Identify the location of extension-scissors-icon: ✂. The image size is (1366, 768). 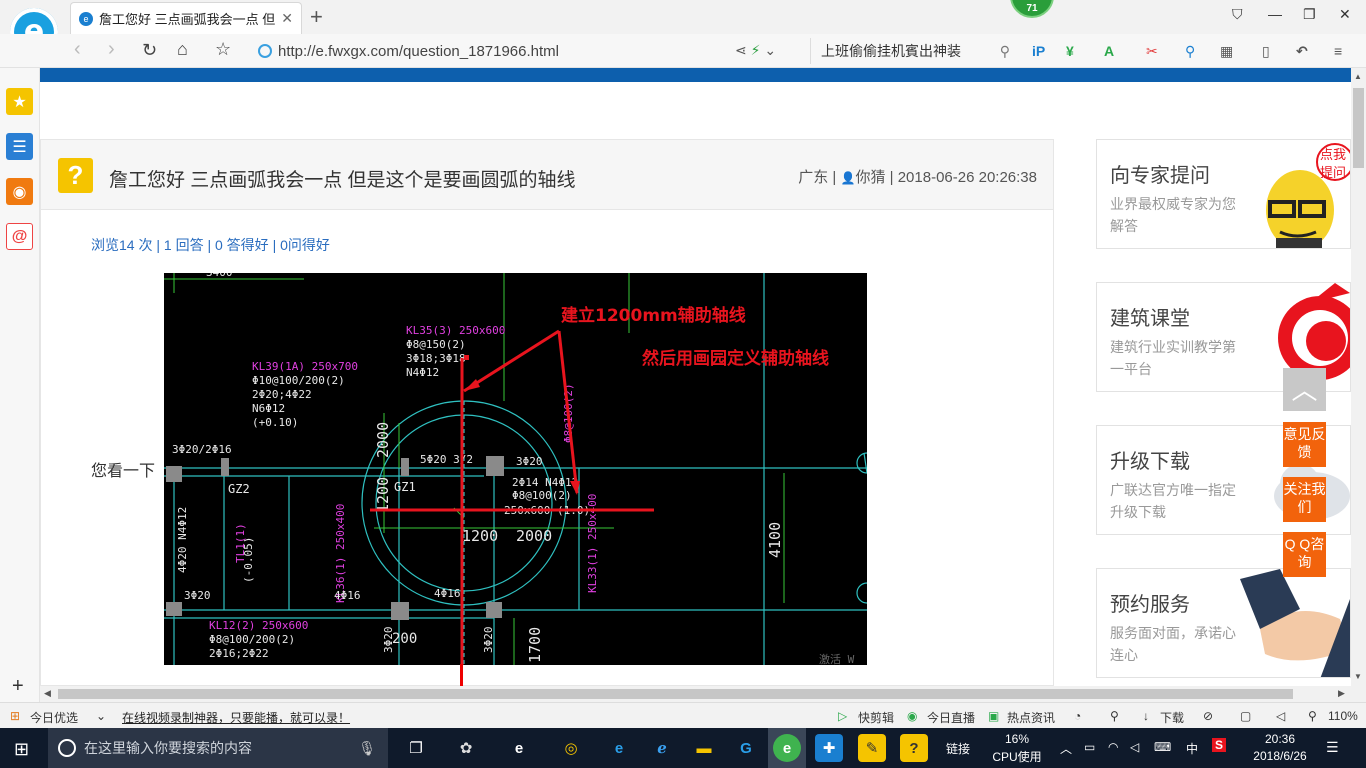
(1152, 51).